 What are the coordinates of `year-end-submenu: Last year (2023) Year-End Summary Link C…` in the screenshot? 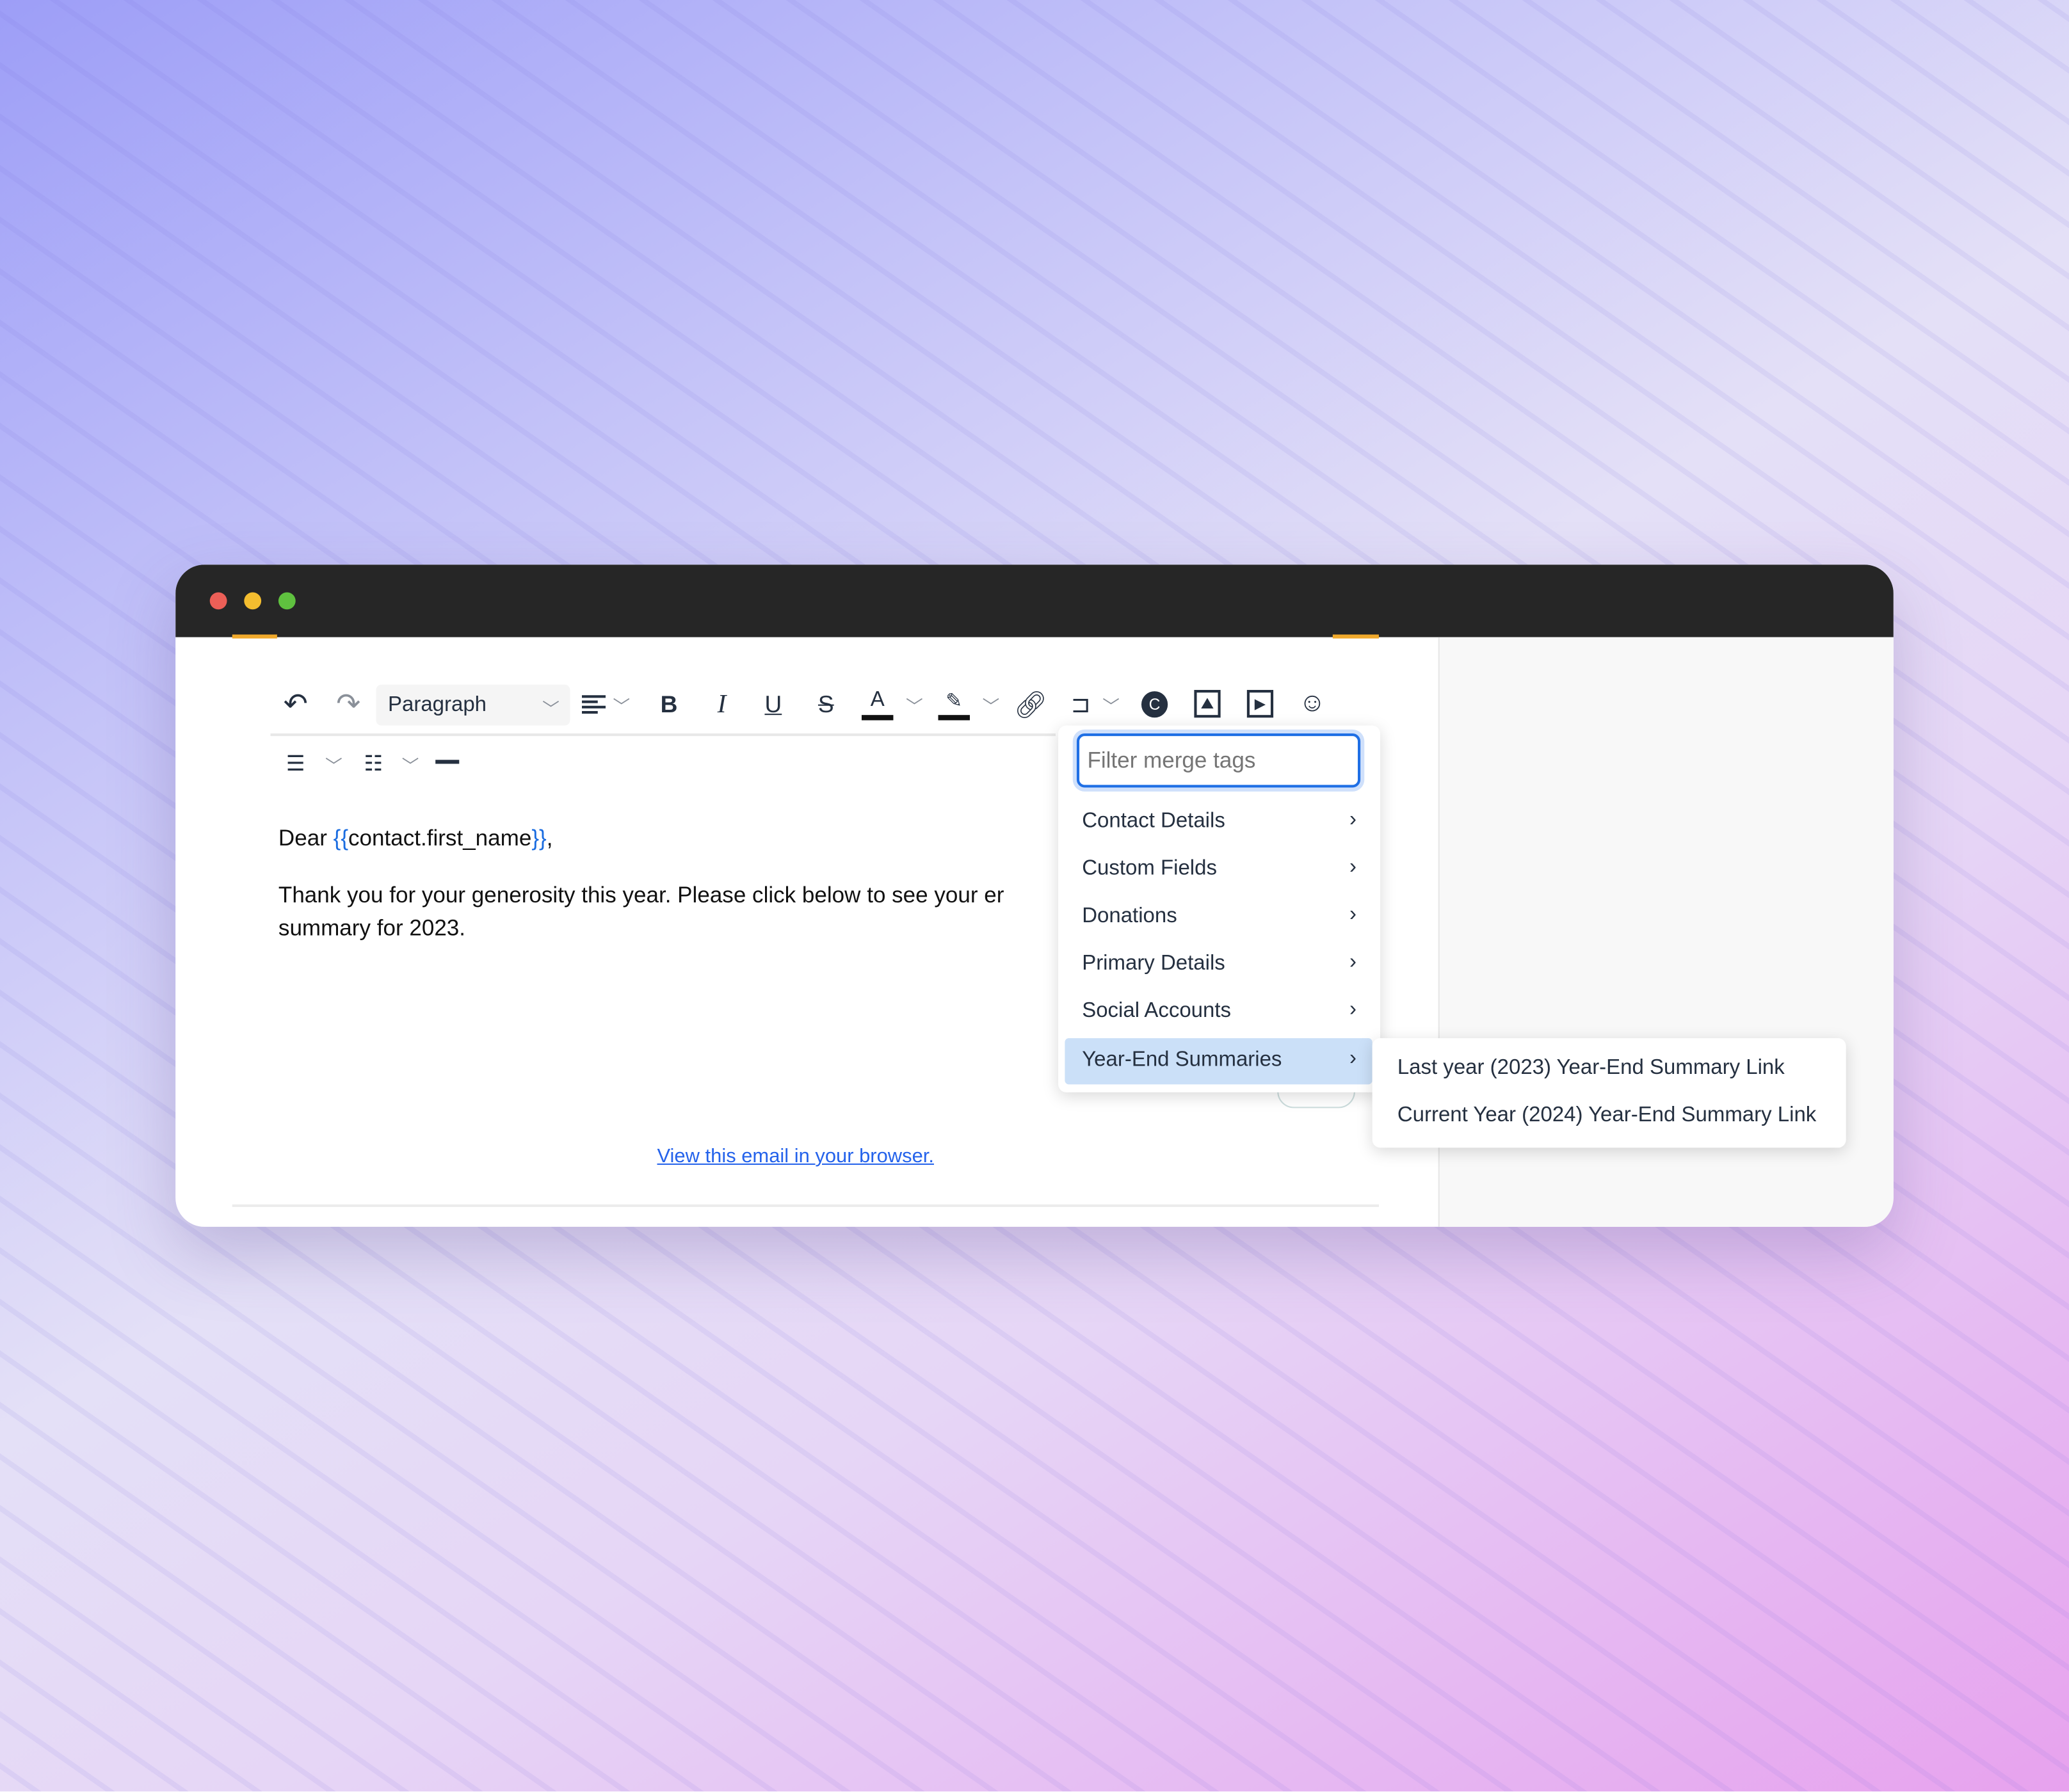 It's located at (1609, 1093).